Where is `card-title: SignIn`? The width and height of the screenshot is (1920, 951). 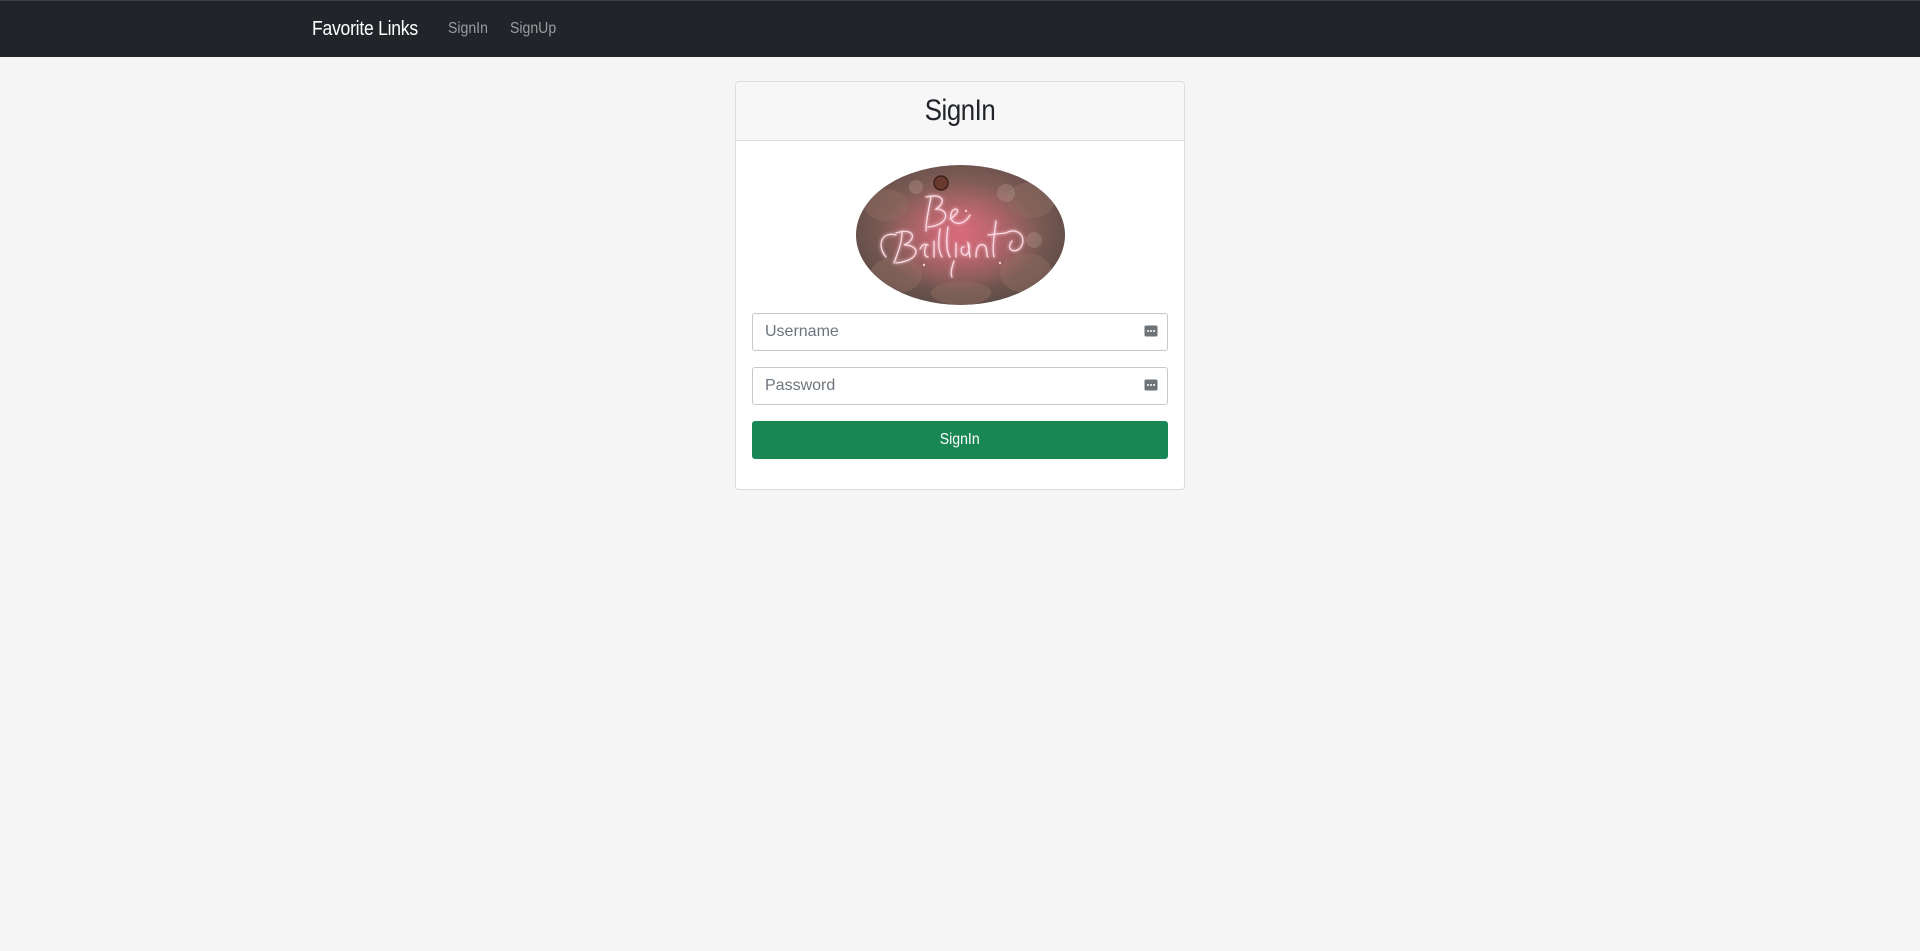 card-title: SignIn is located at coordinates (960, 110).